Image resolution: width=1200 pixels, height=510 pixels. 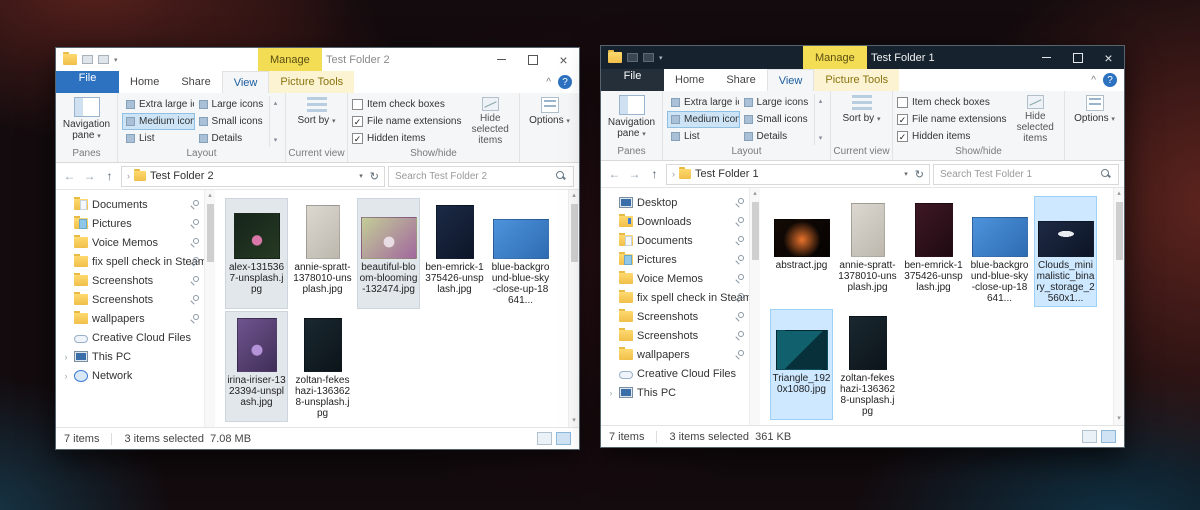 I want to click on tab-share: Share, so click(x=740, y=80).